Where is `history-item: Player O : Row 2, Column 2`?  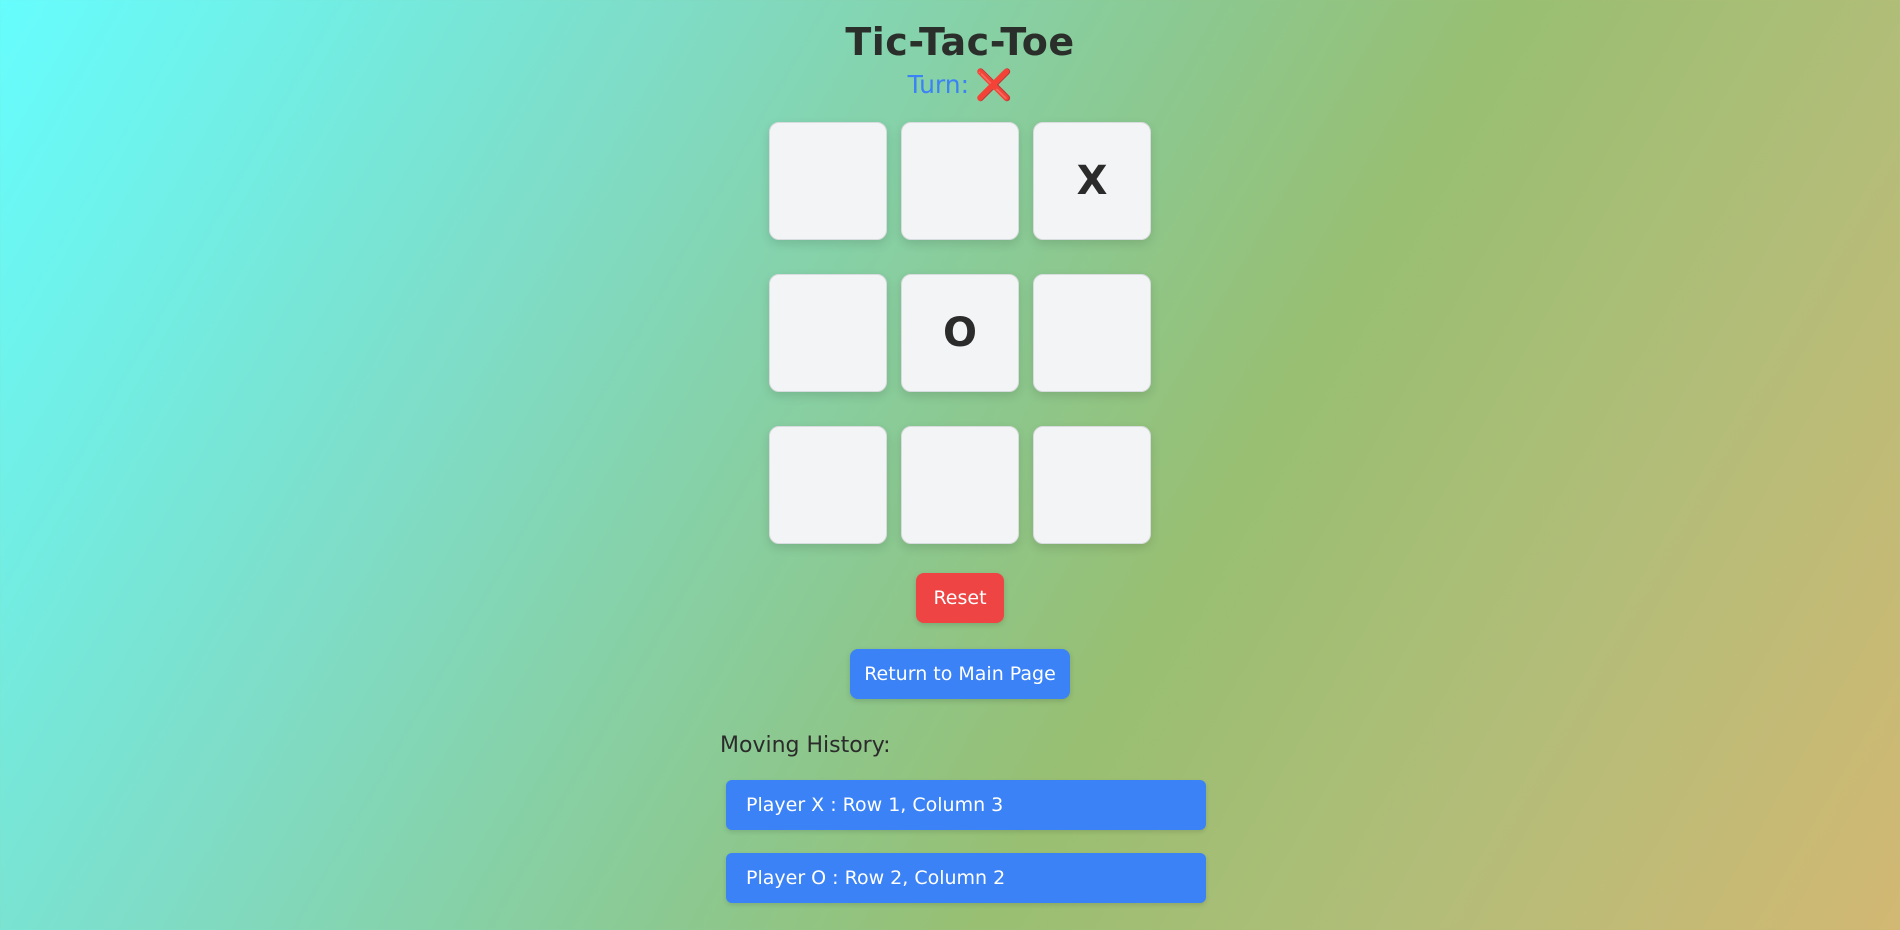 history-item: Player O : Row 2, Column 2 is located at coordinates (966, 878).